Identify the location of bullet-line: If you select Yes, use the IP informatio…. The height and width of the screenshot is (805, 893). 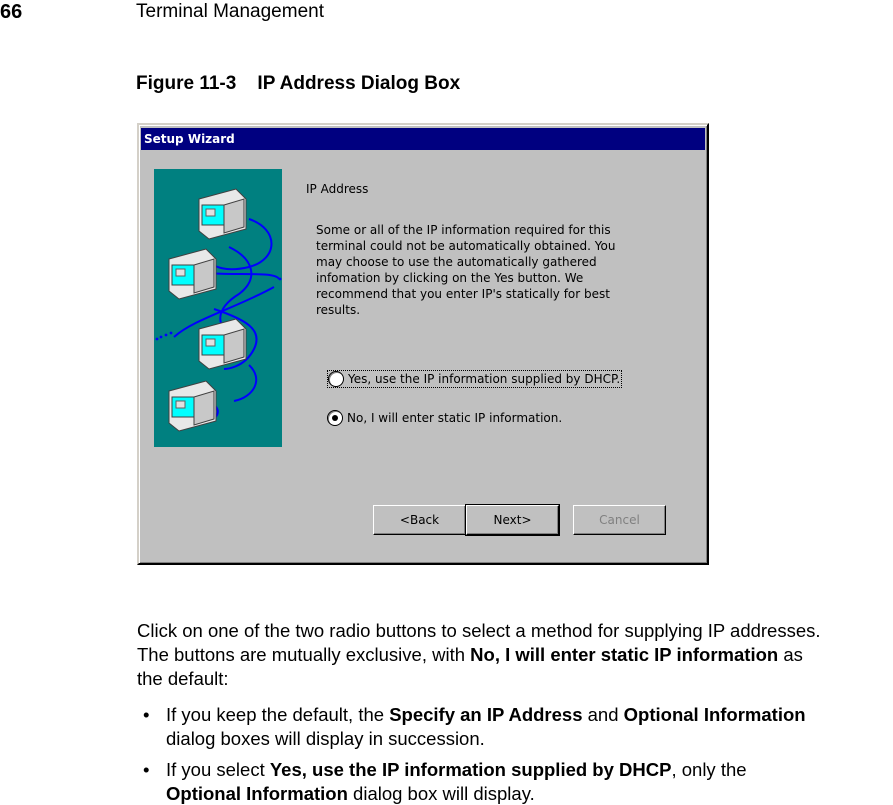
(529, 770).